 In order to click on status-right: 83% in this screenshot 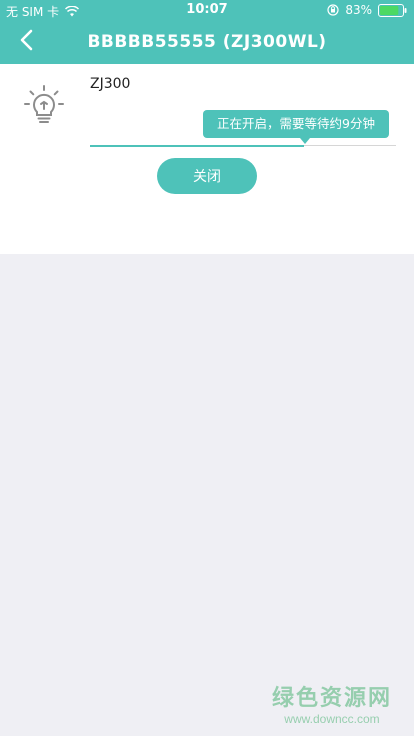, I will do `click(367, 10)`.